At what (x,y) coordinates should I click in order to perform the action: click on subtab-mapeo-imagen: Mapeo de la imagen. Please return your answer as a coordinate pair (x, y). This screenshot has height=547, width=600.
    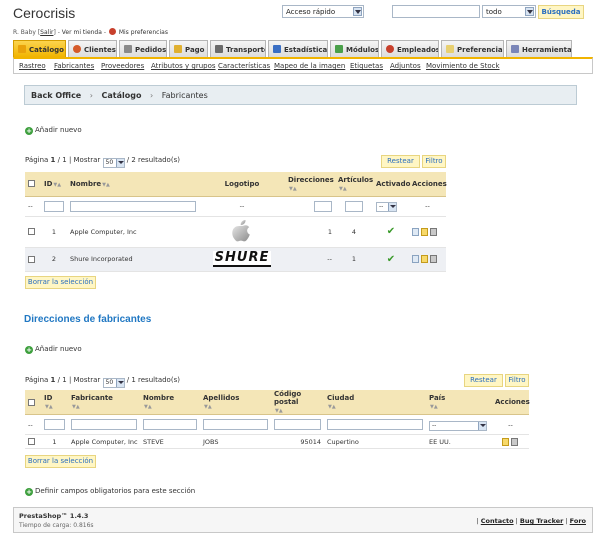
    Looking at the image, I should click on (309, 66).